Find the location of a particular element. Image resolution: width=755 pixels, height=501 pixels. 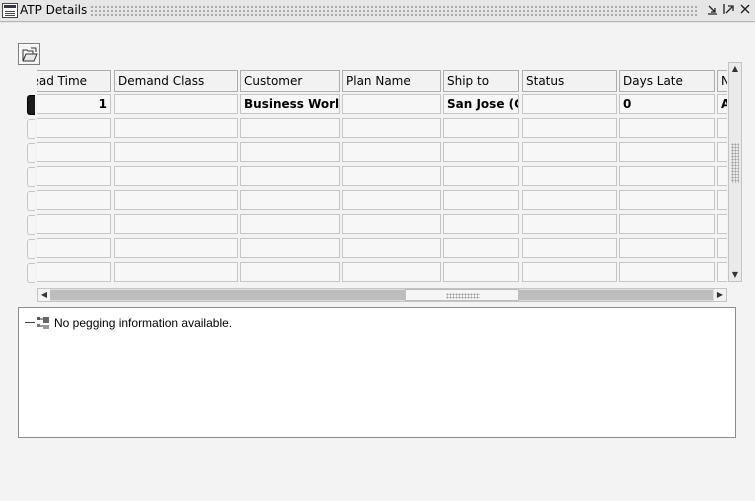

open-button is located at coordinates (29, 54).